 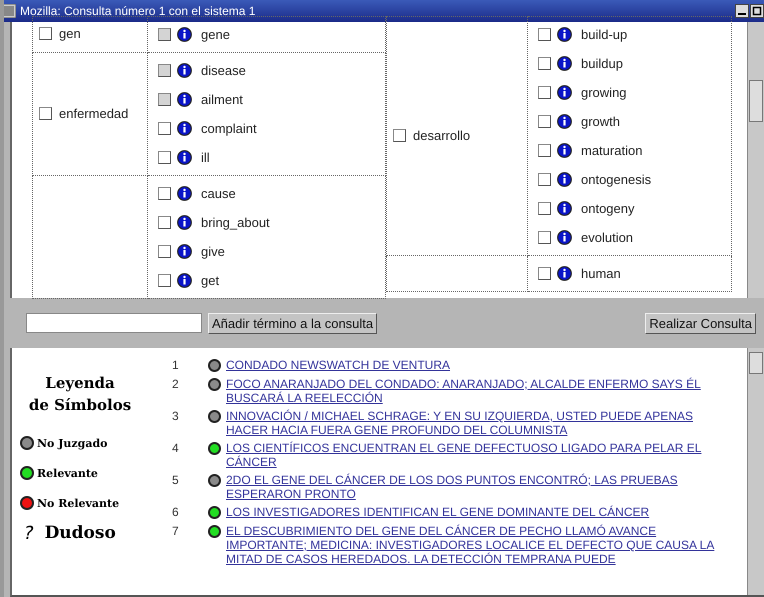 I want to click on term-input-field, so click(x=114, y=323).